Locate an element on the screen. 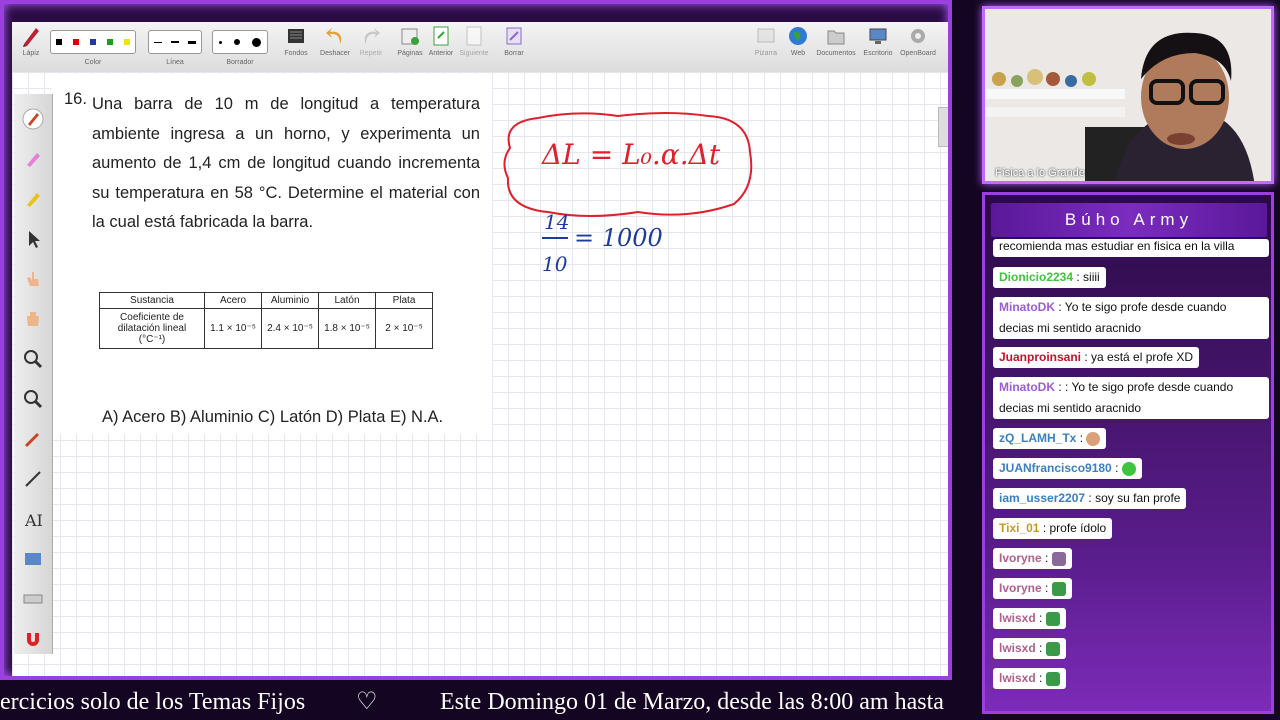 The width and height of the screenshot is (1280, 720). chat-username: Tixi_01 is located at coordinates (1019, 528).